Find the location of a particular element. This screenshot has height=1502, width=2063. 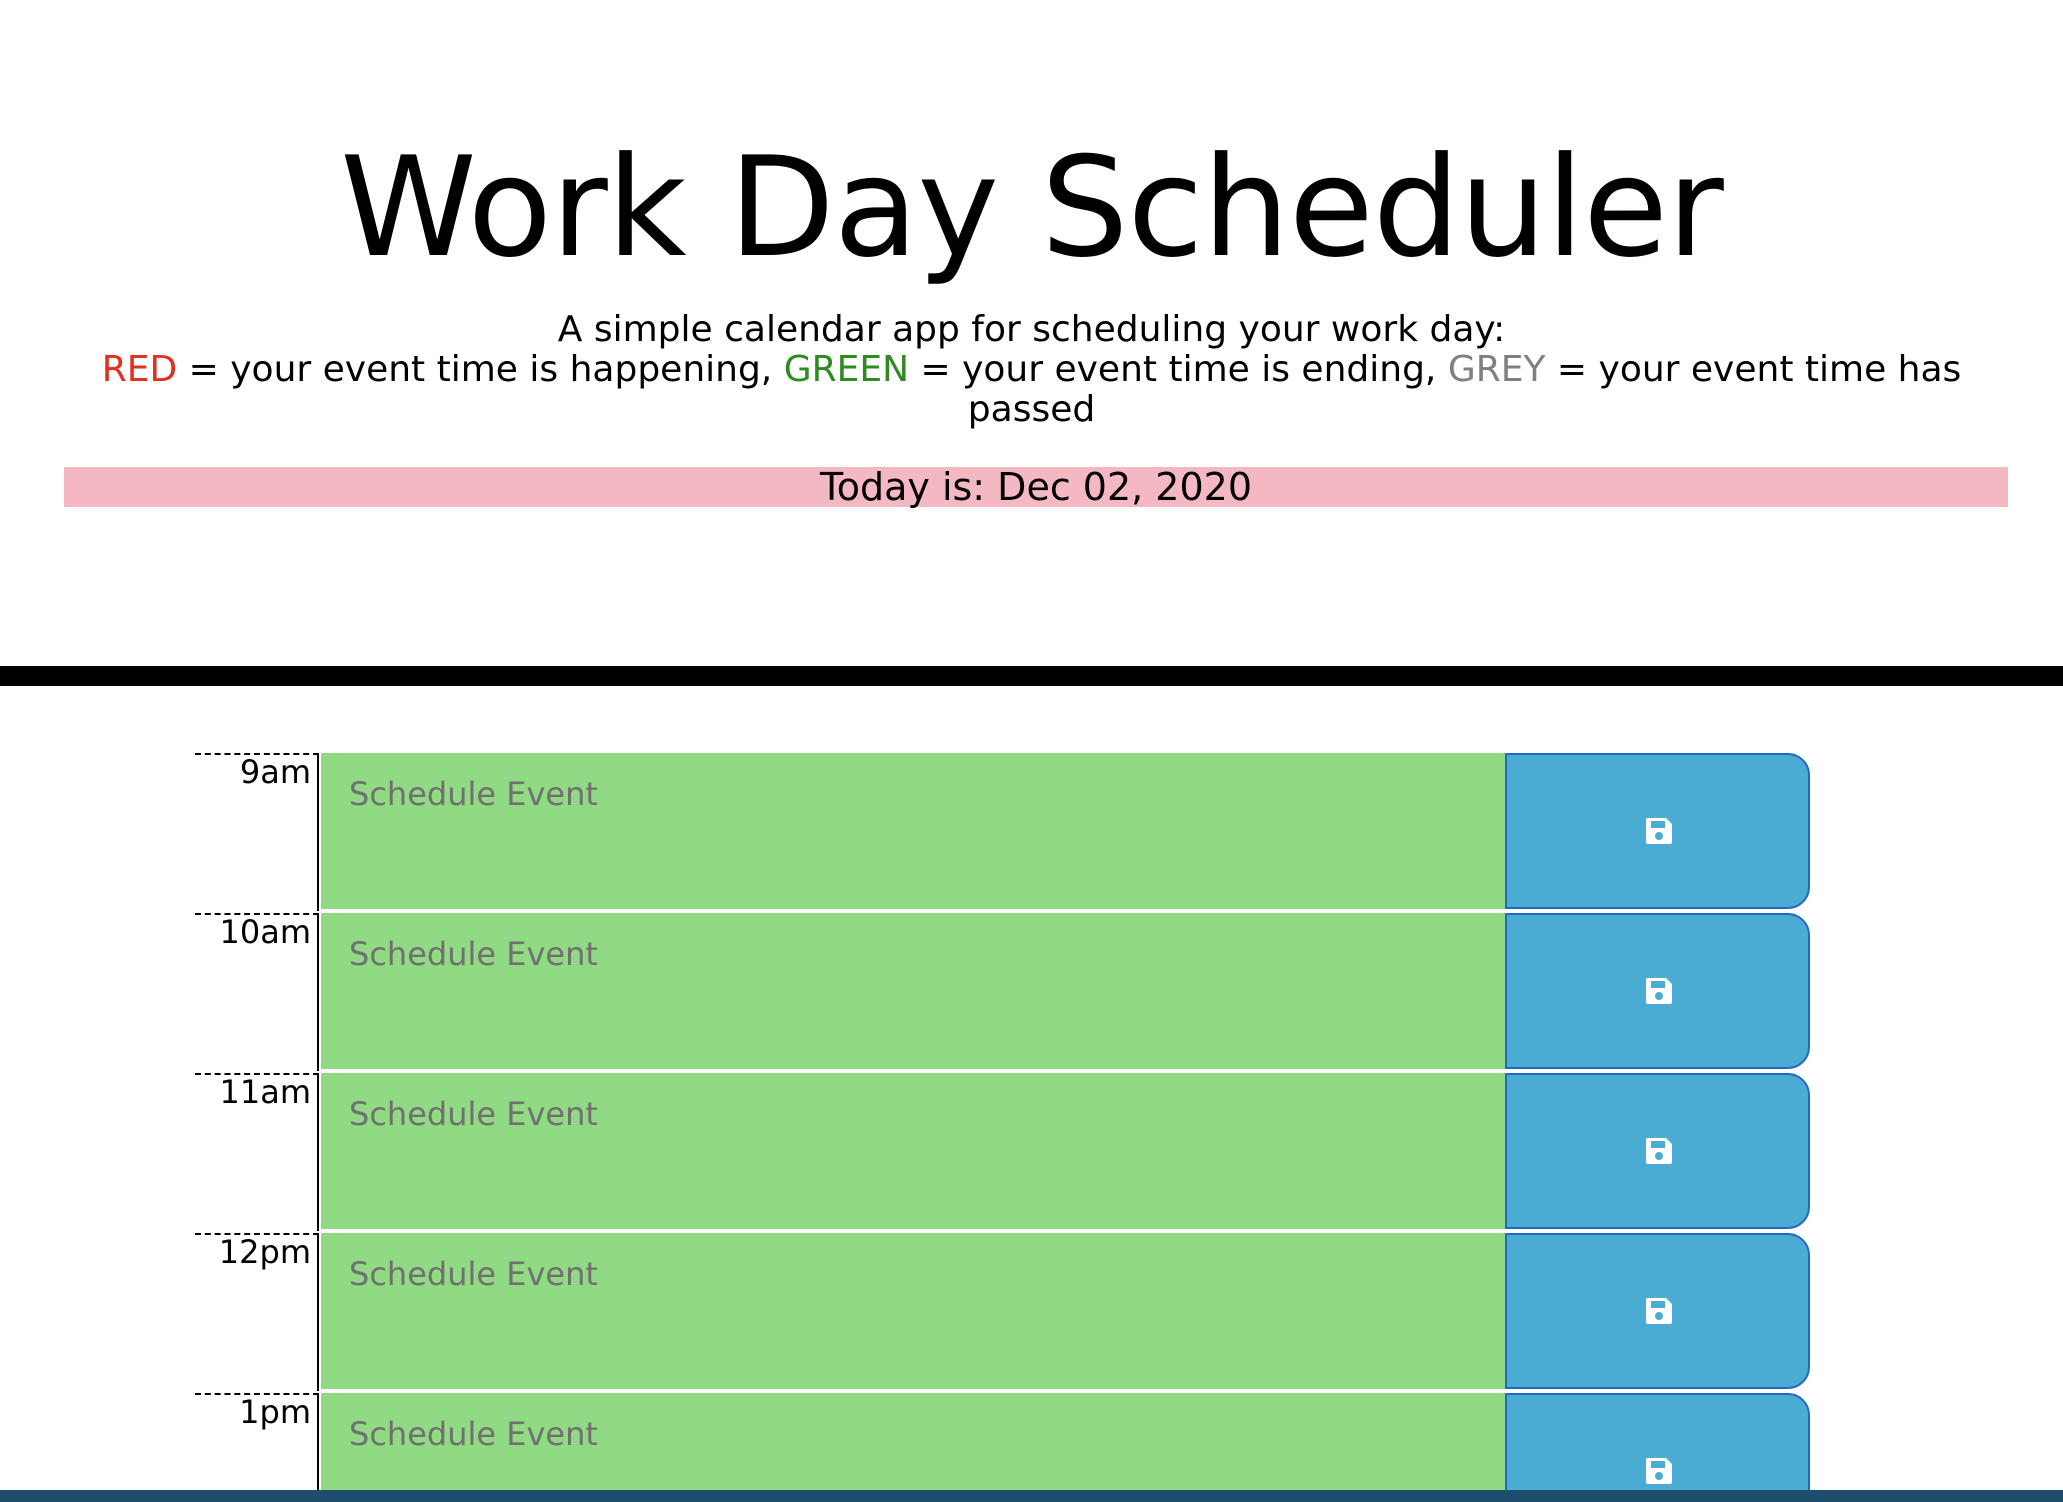

time-block-10am: 10am is located at coordinates (1005, 993).